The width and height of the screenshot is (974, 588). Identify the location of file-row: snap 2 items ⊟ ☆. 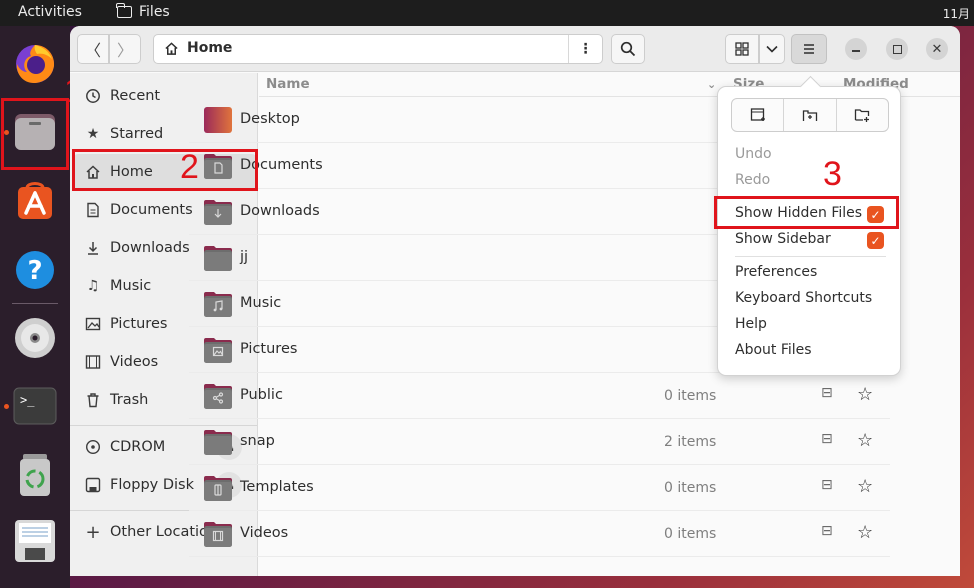
(539, 442).